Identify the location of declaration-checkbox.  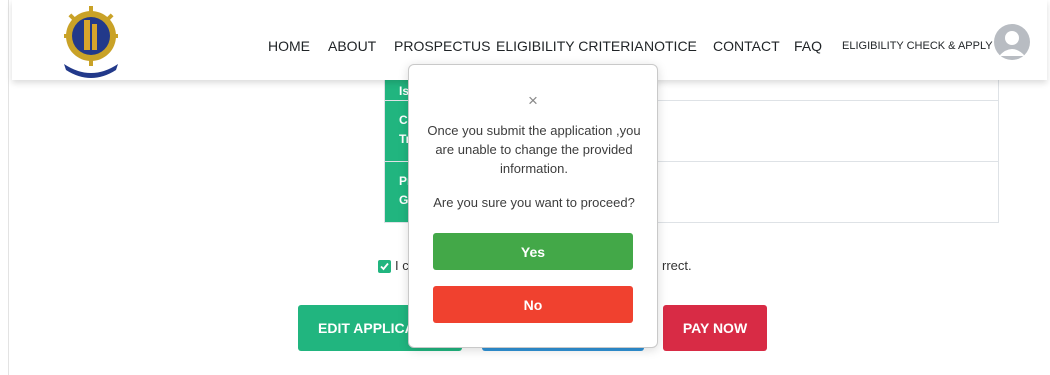
(384, 266).